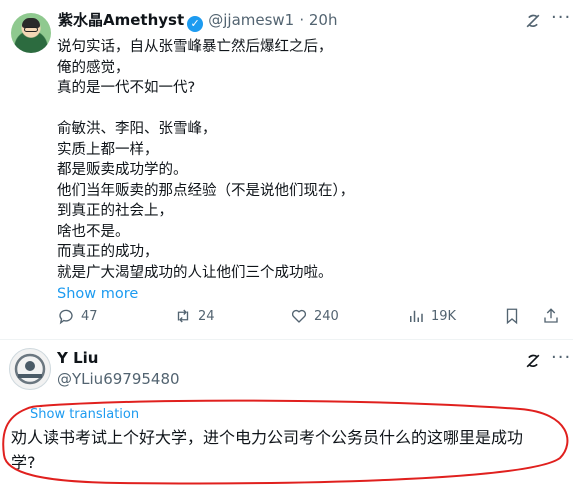 This screenshot has width=573, height=486. What do you see at coordinates (89, 316) in the screenshot?
I see `reply-count: 47` at bounding box center [89, 316].